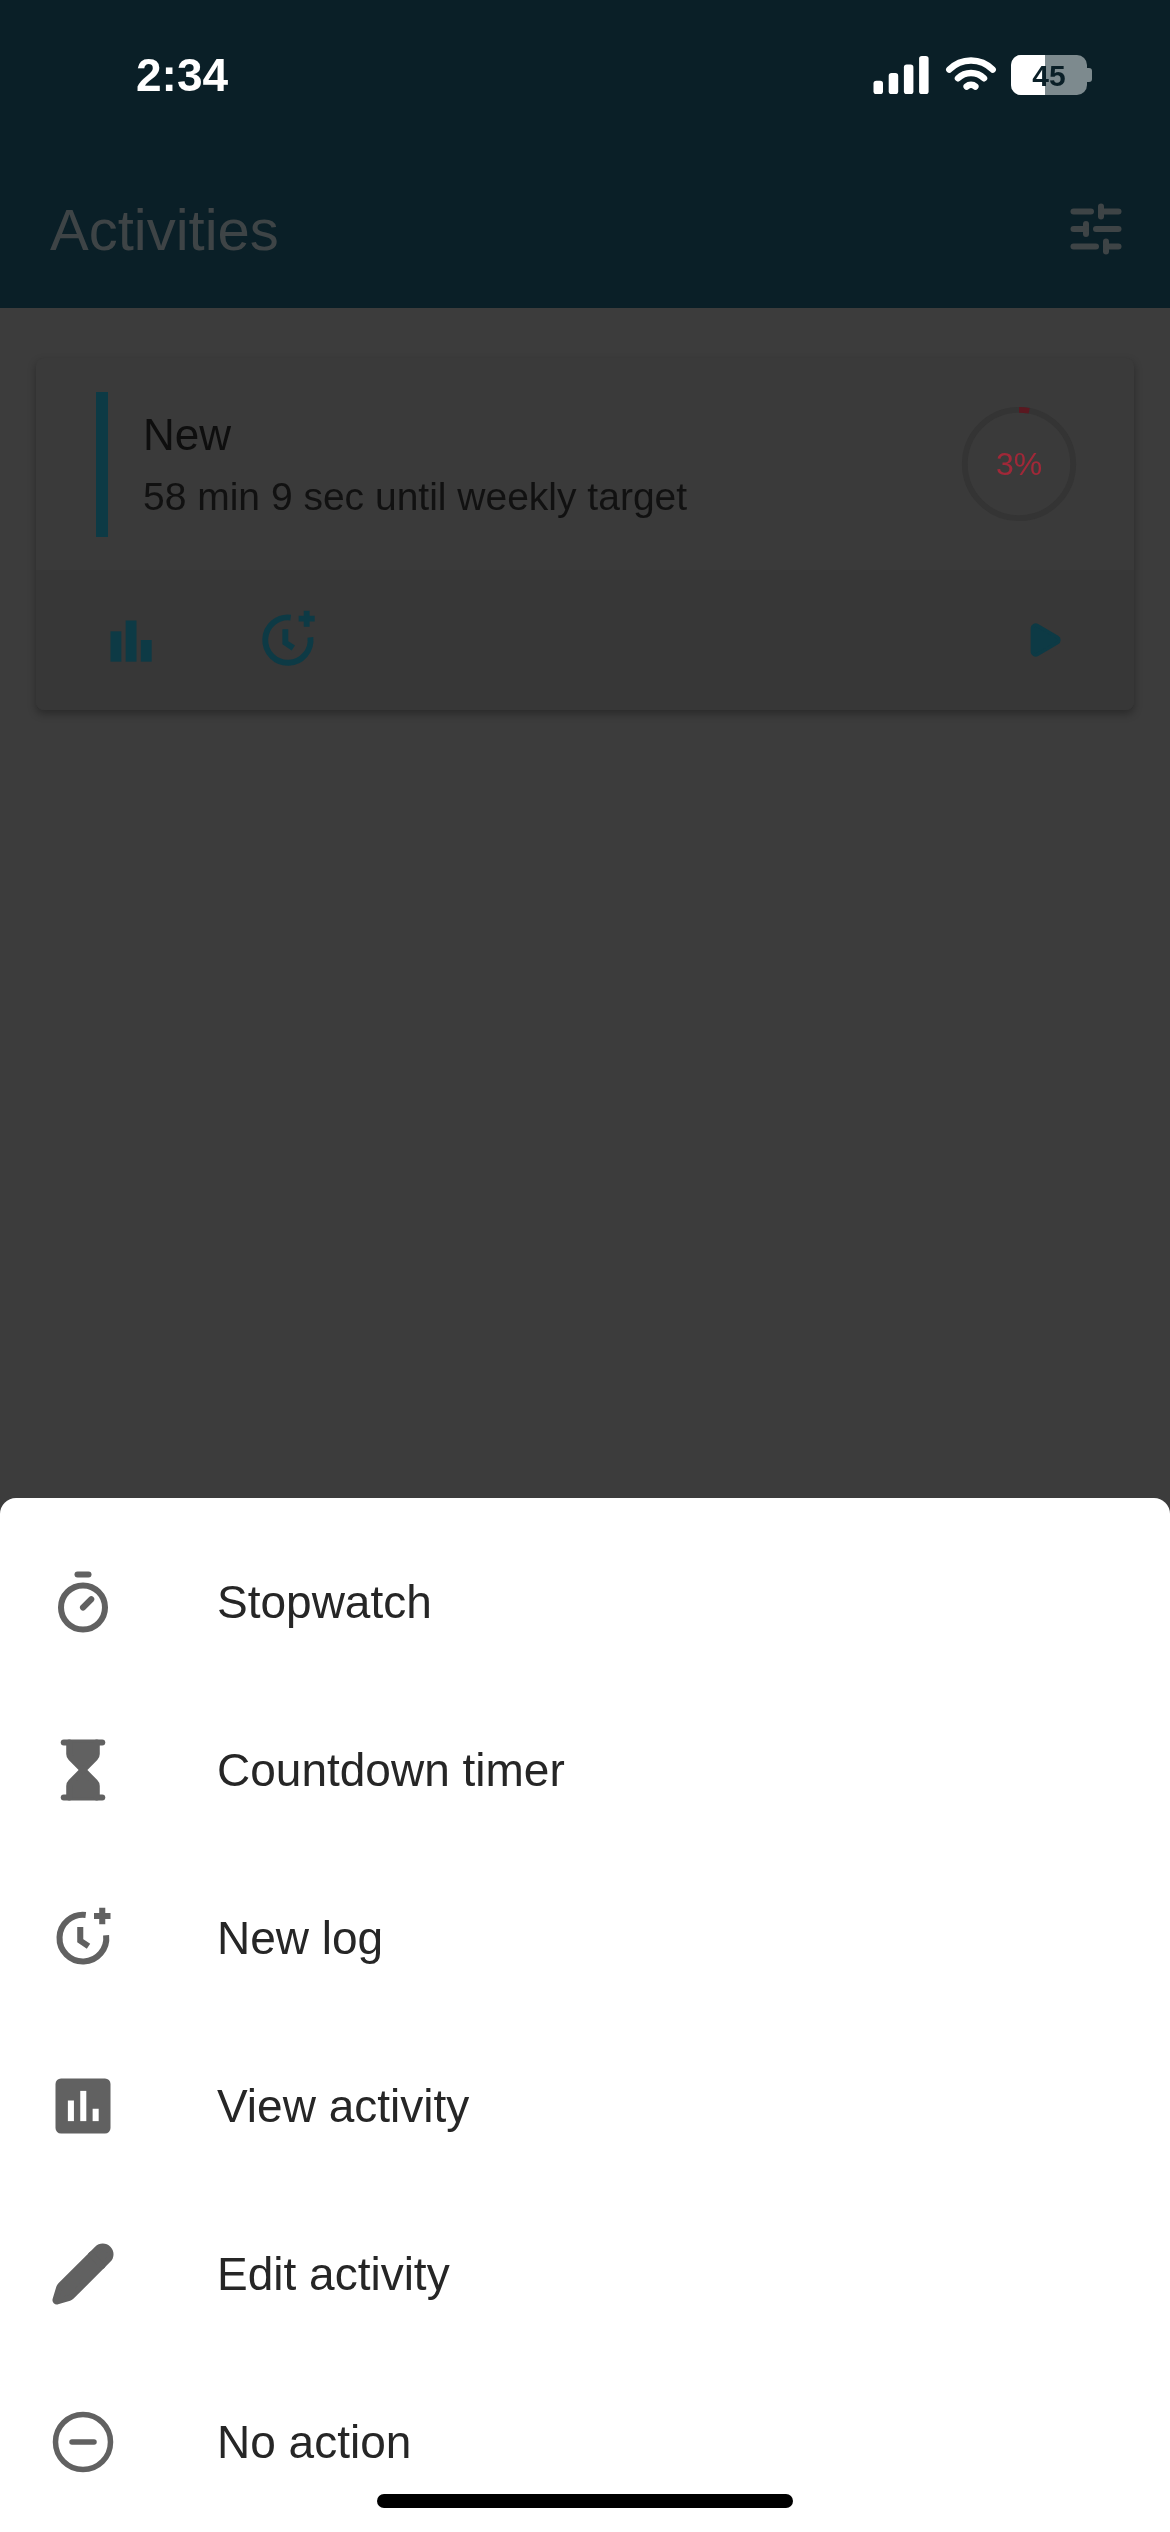 This screenshot has width=1170, height=2532. I want to click on progress-ring: 3%, so click(1019, 464).